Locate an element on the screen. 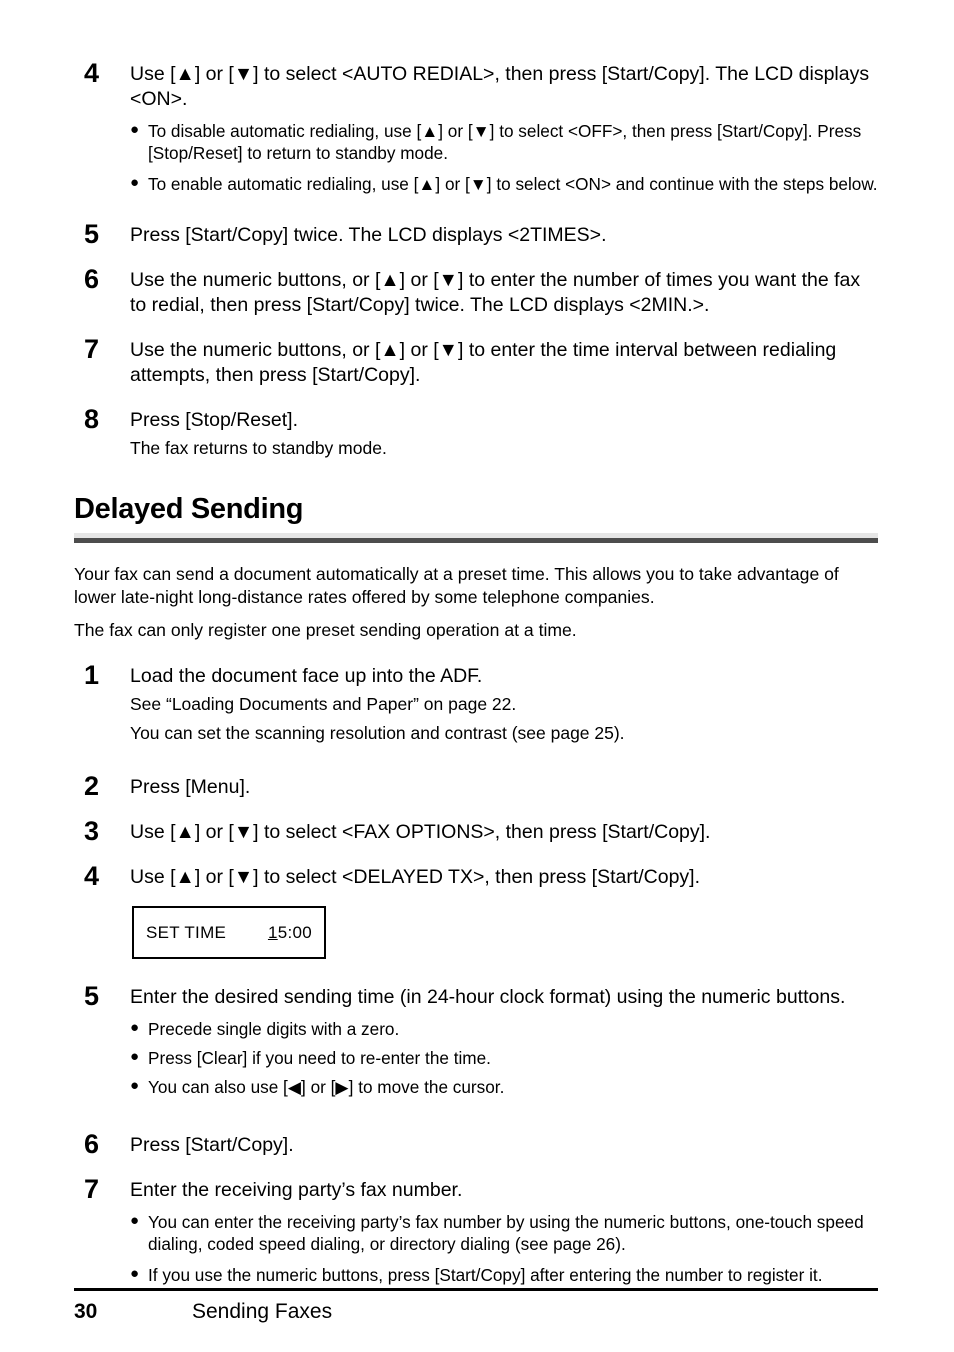  lcd-value: 15:00 is located at coordinates (290, 933).